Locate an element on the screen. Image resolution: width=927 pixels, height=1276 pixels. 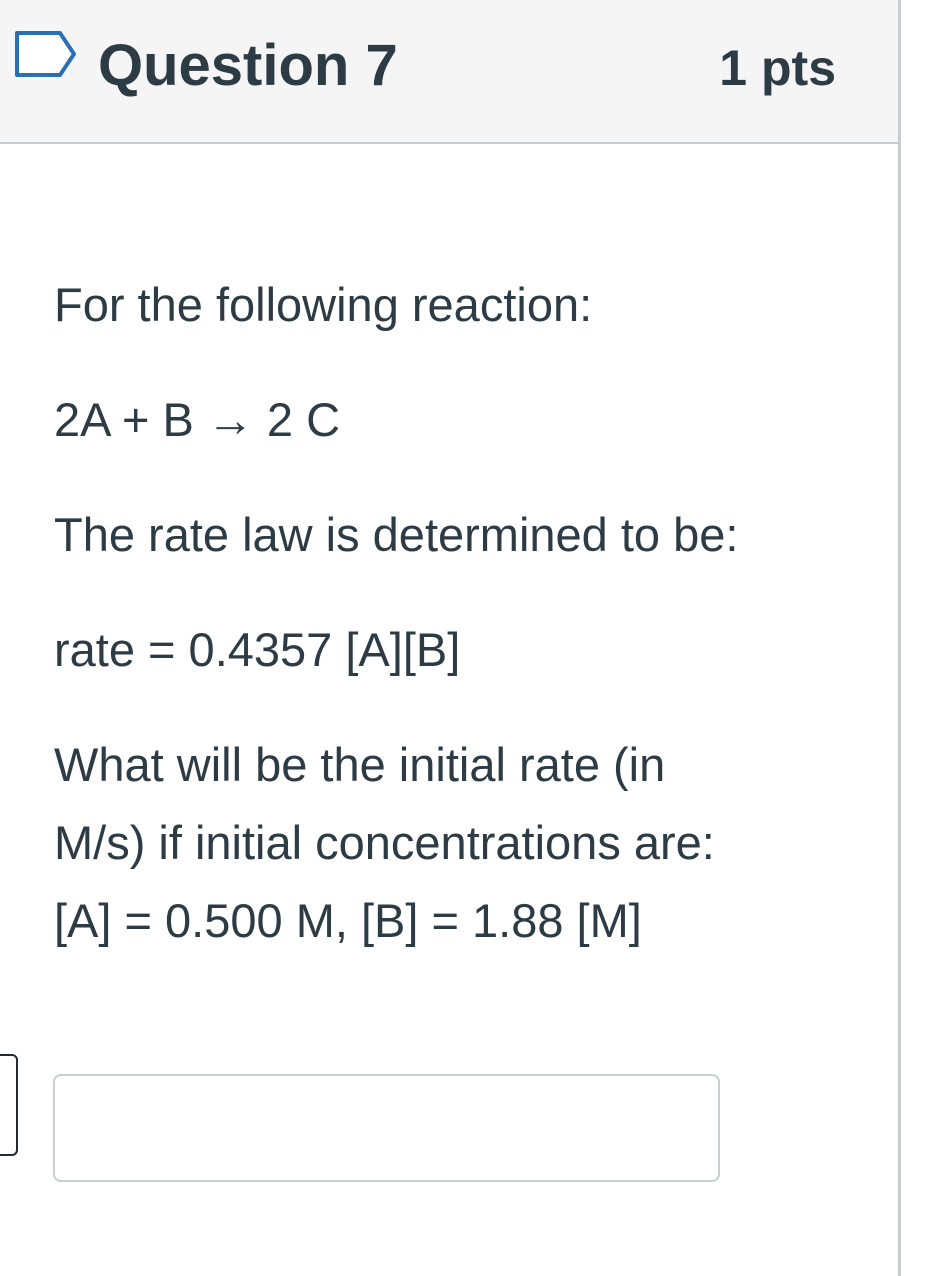
side-marker is located at coordinates (9, 1105).